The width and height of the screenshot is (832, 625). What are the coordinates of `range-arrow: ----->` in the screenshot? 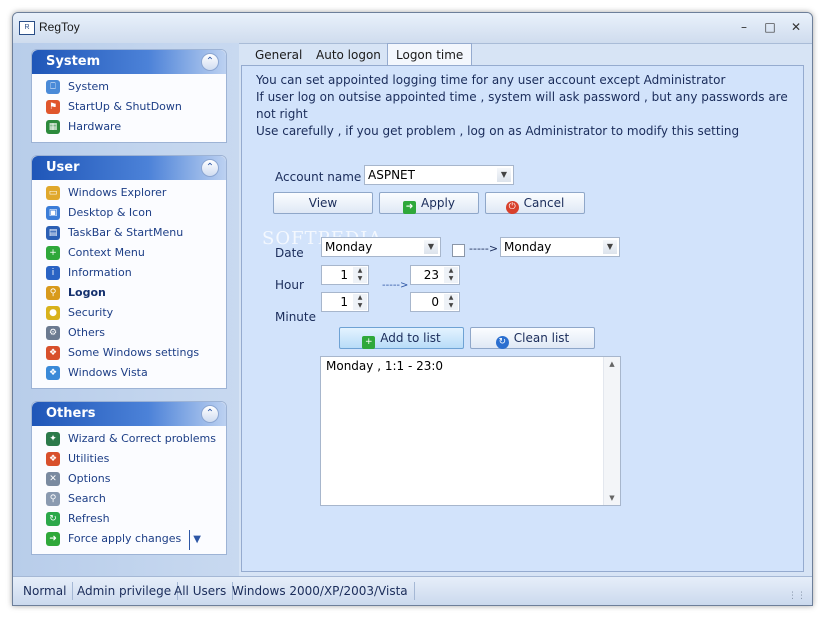 It's located at (484, 248).